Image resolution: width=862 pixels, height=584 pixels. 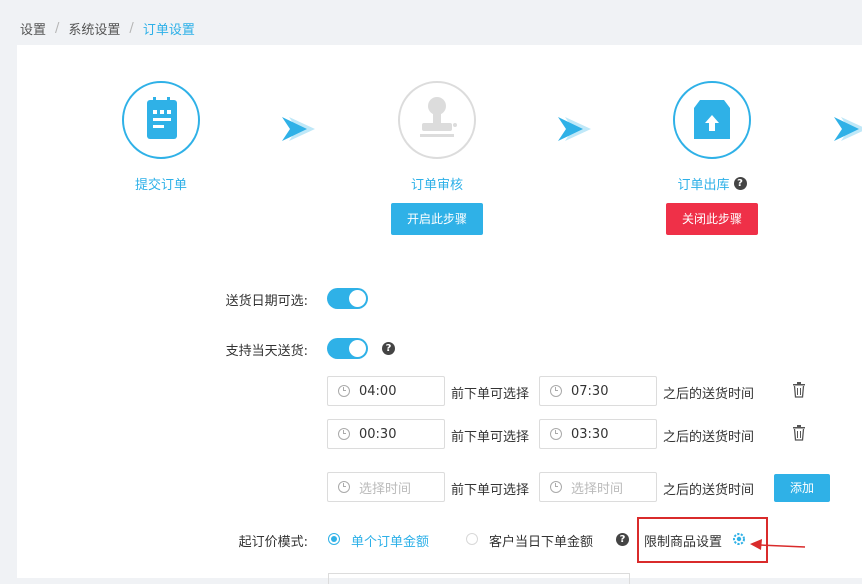 What do you see at coordinates (802, 488) in the screenshot?
I see `add-time-button: 添加` at bounding box center [802, 488].